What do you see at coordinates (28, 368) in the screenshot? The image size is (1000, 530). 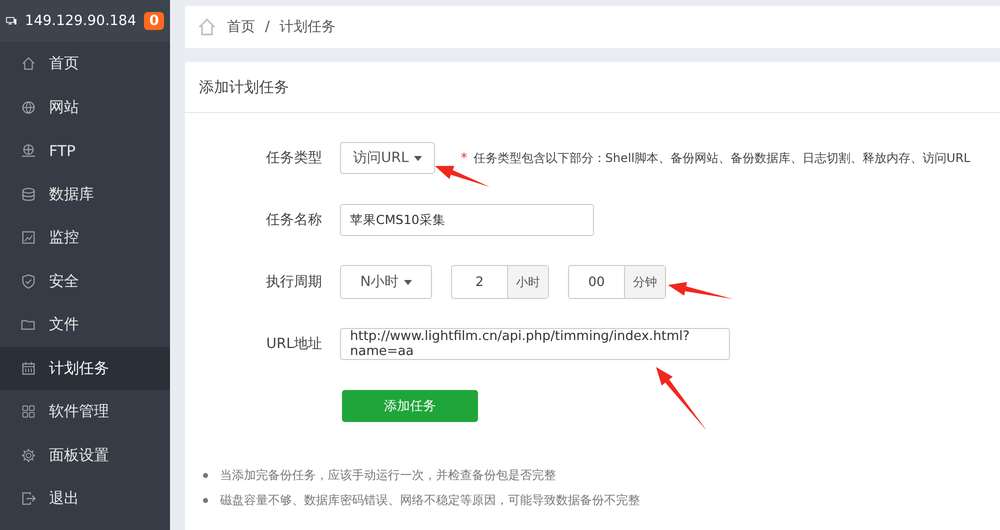 I see `calendar-icon` at bounding box center [28, 368].